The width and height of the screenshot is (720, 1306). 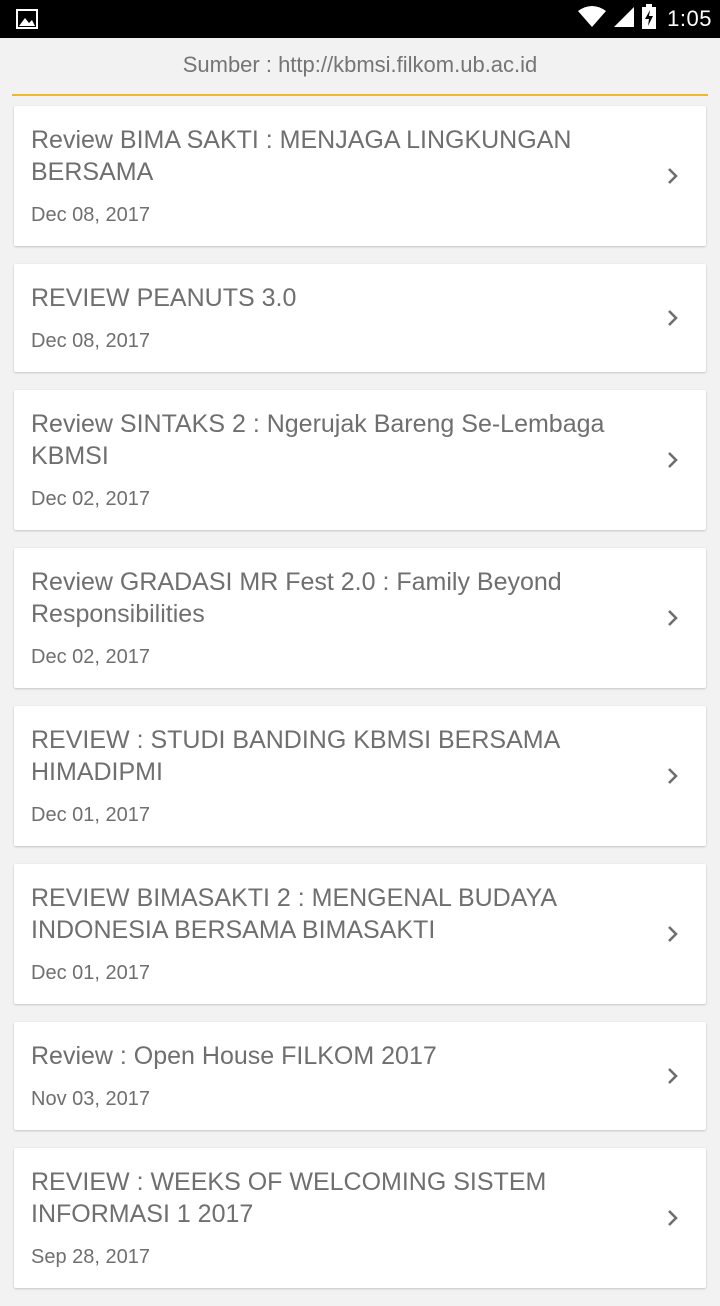 What do you see at coordinates (649, 19) in the screenshot?
I see `battery-charging-icon` at bounding box center [649, 19].